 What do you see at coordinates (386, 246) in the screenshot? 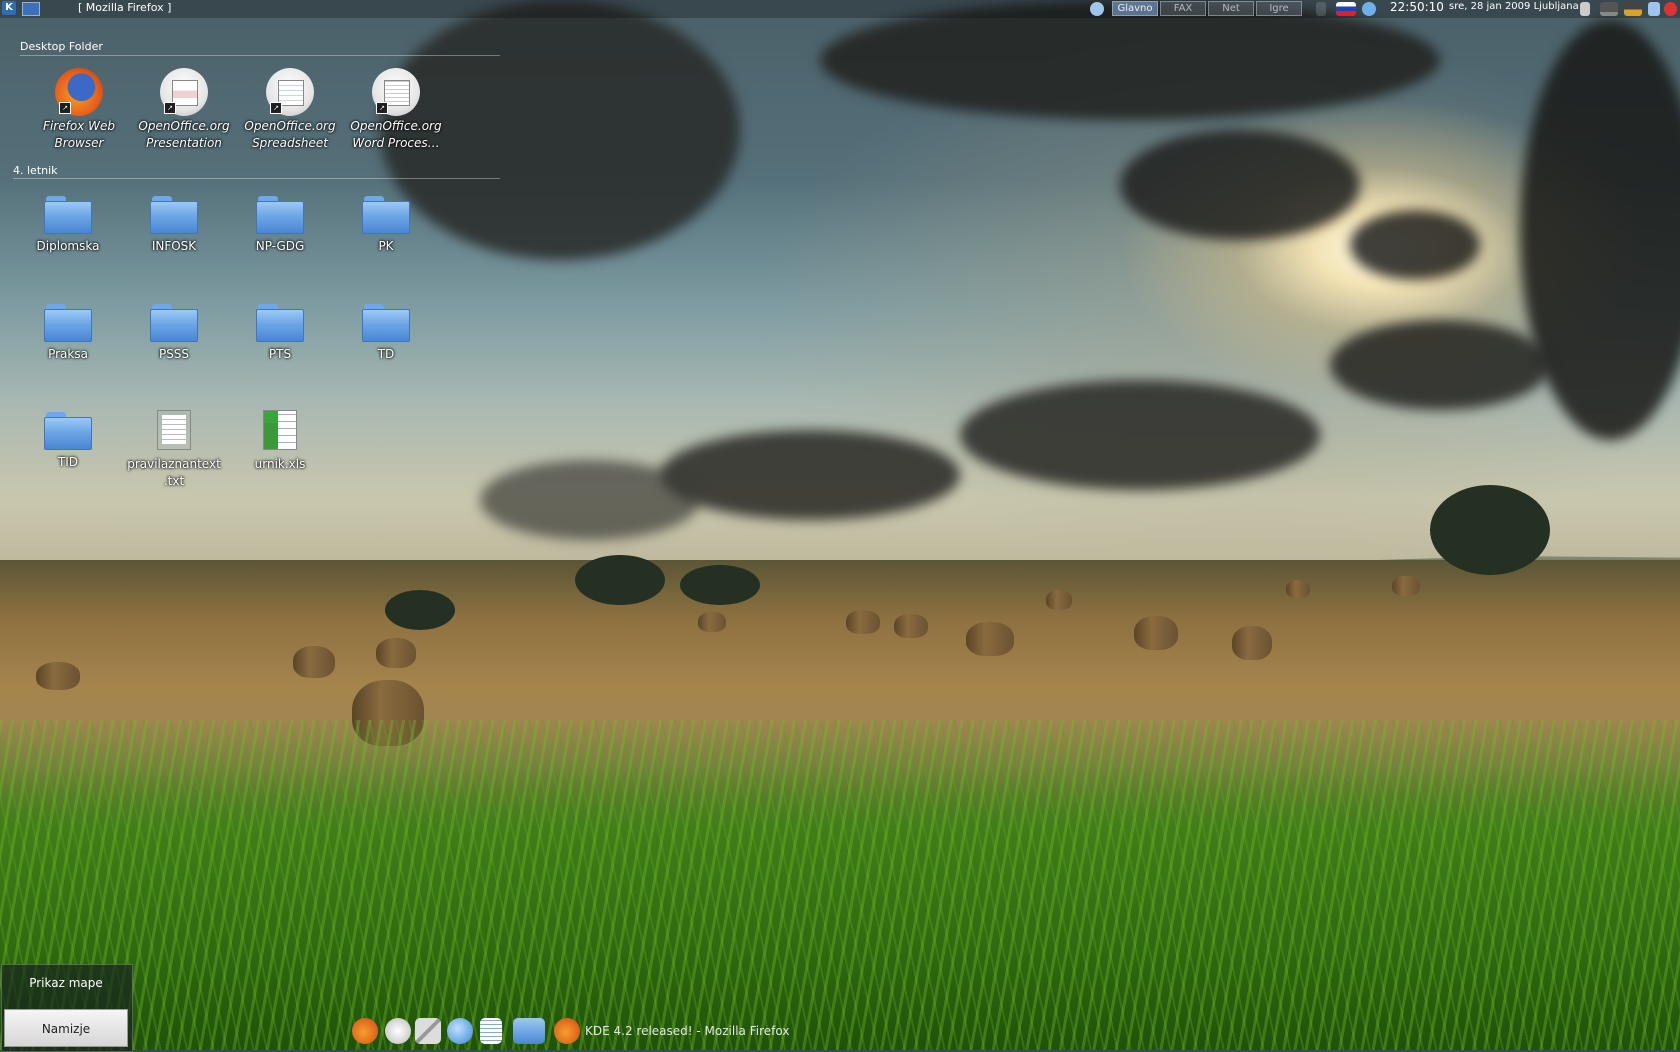
I see `icon-label: PK` at bounding box center [386, 246].